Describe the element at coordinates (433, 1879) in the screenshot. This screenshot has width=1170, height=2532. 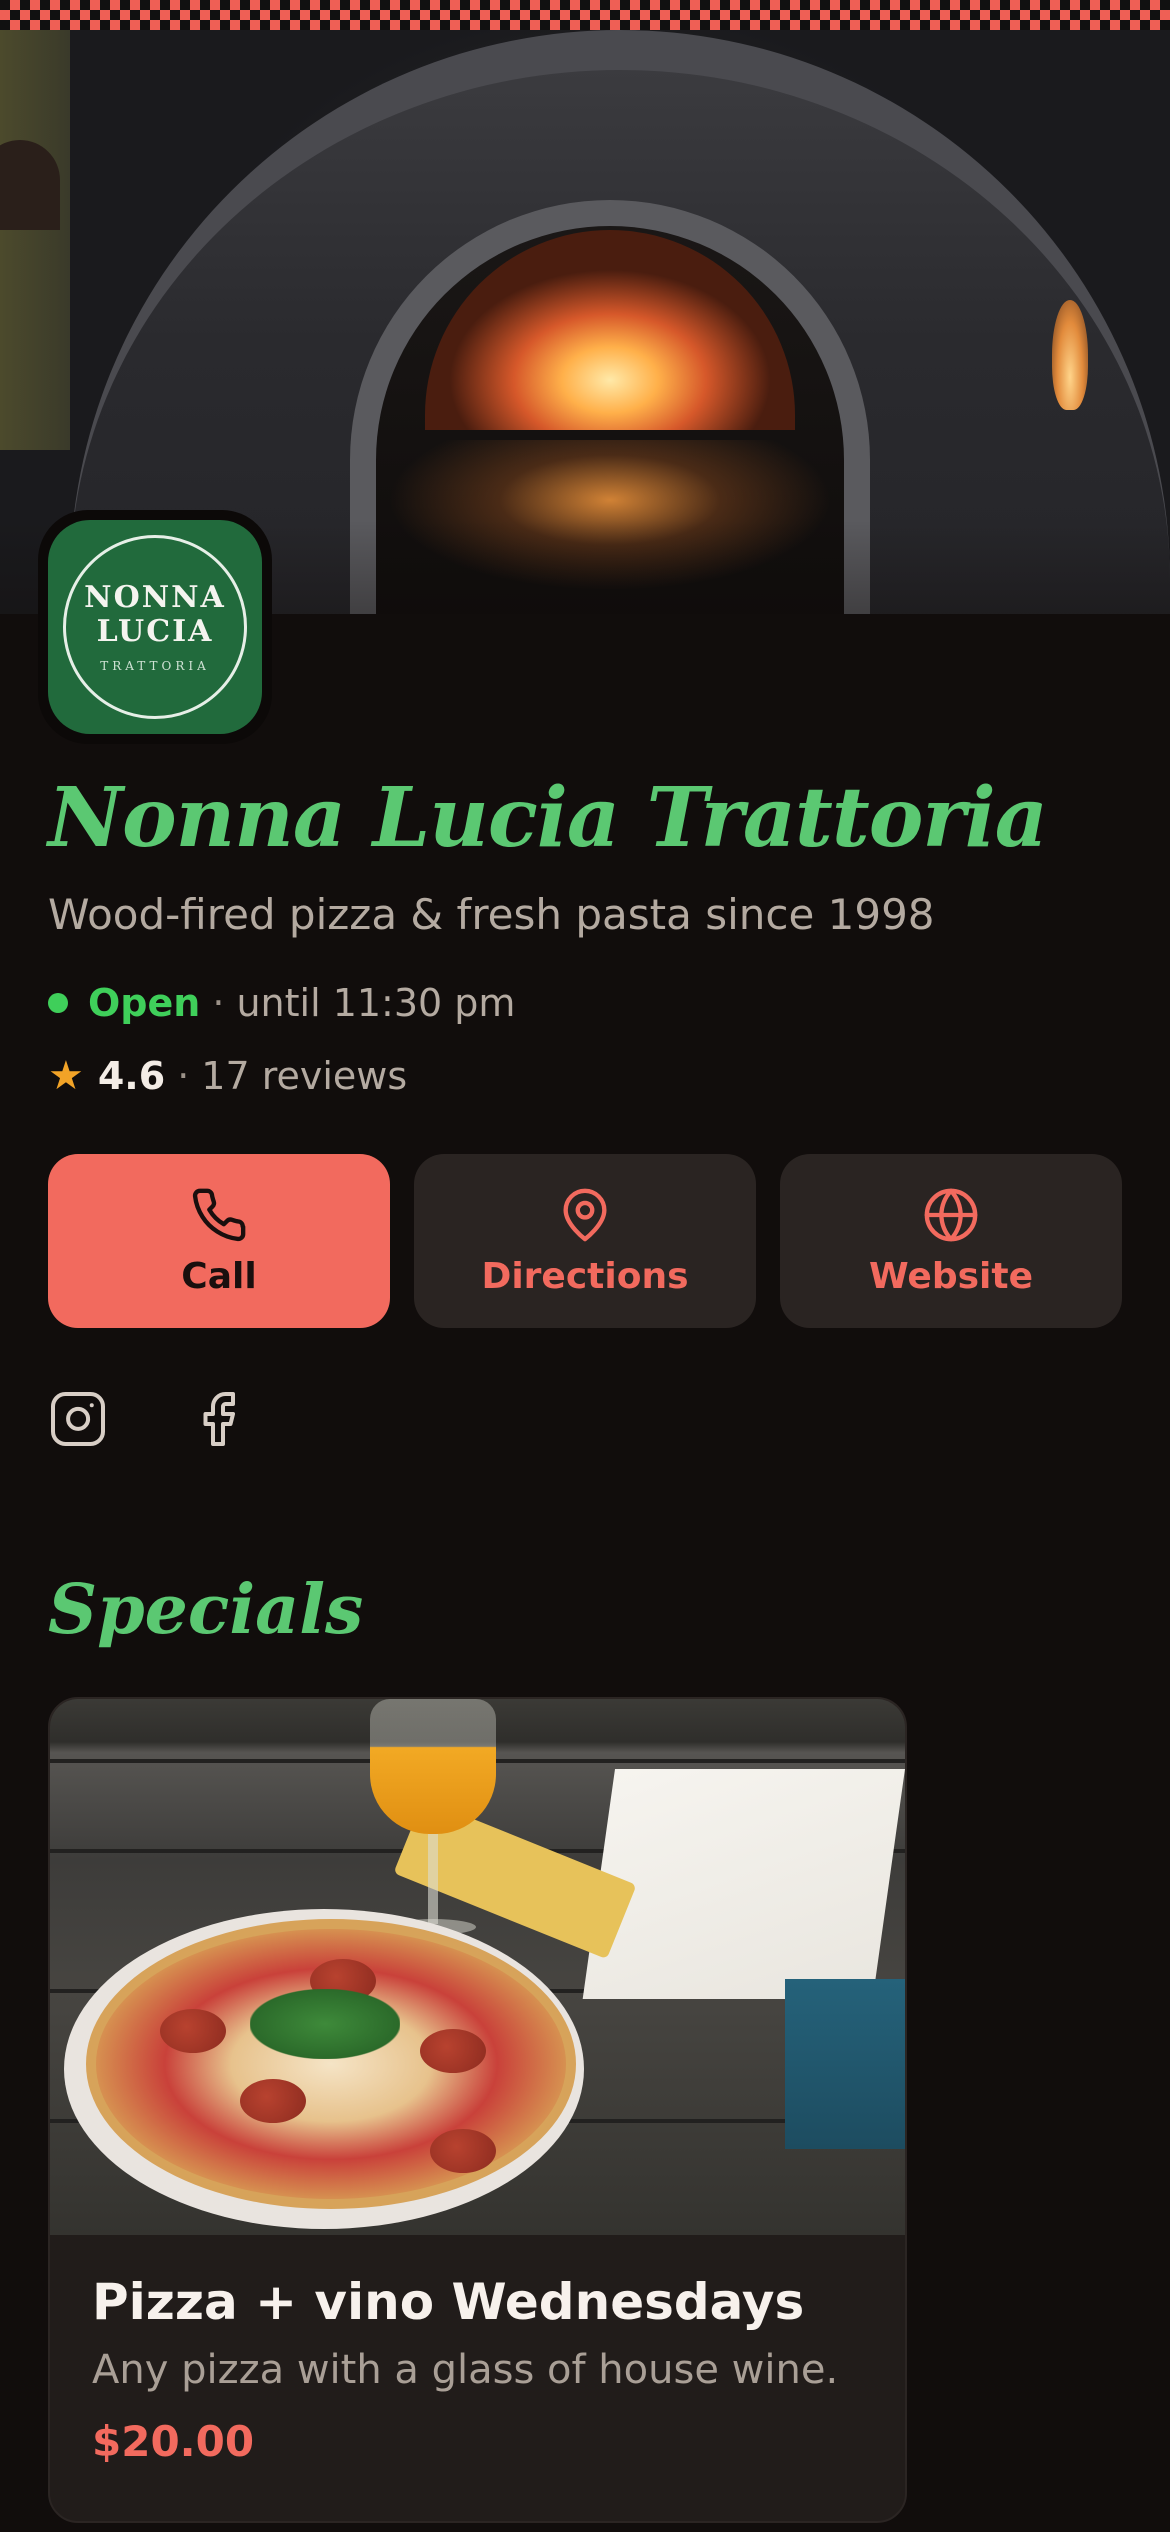
I see `wine-glass-stem` at that location.